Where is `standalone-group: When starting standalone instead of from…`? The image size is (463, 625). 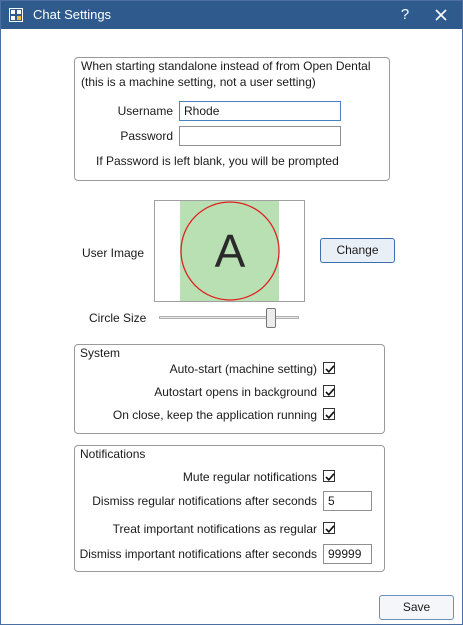 standalone-group: When starting standalone instead of from… is located at coordinates (232, 119).